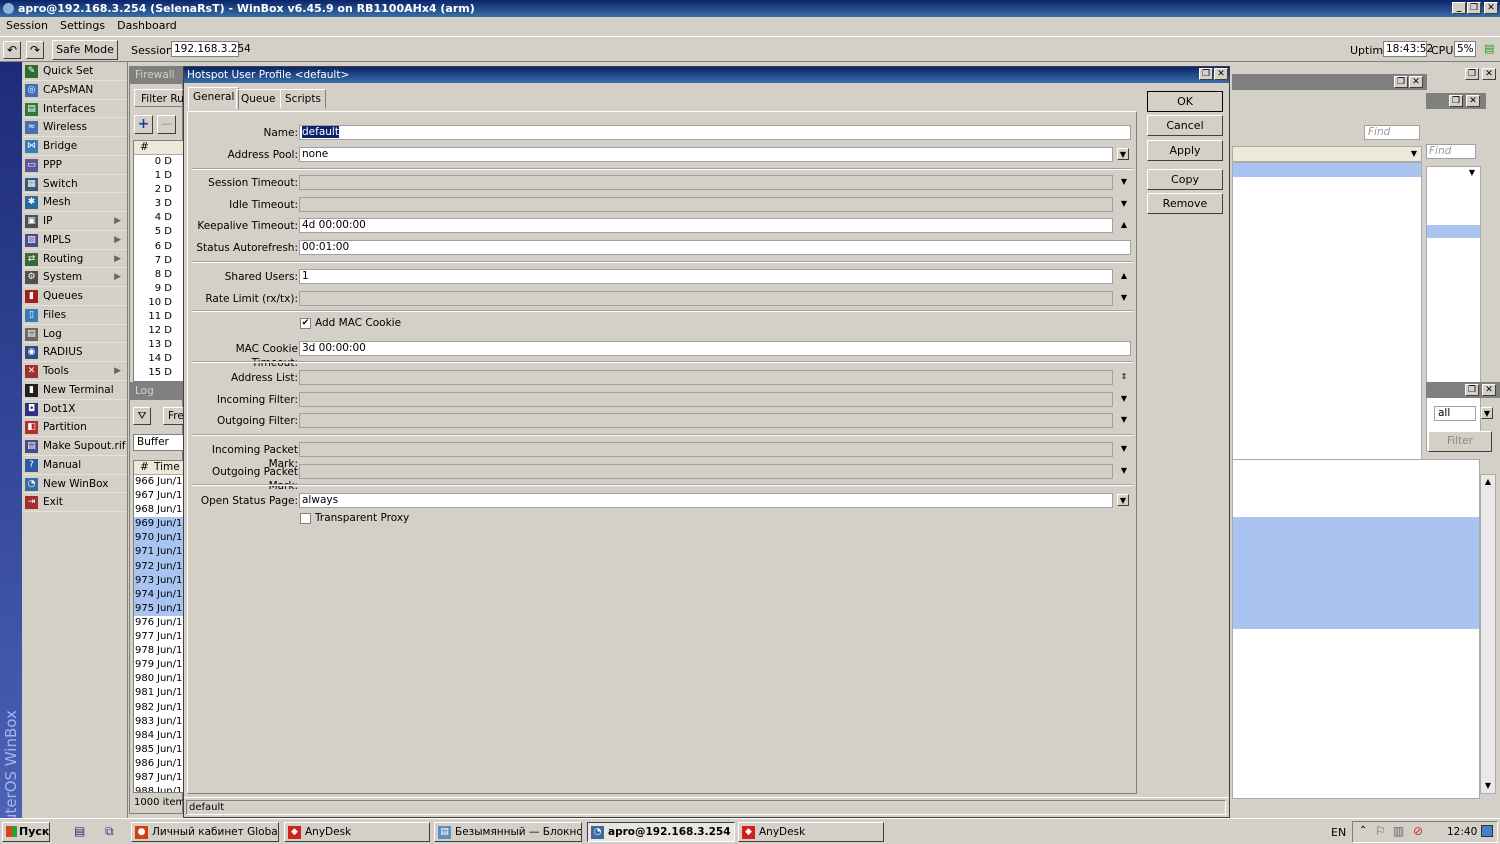  What do you see at coordinates (159, 594) in the screenshot?
I see `log-row: 974 Jun/1` at bounding box center [159, 594].